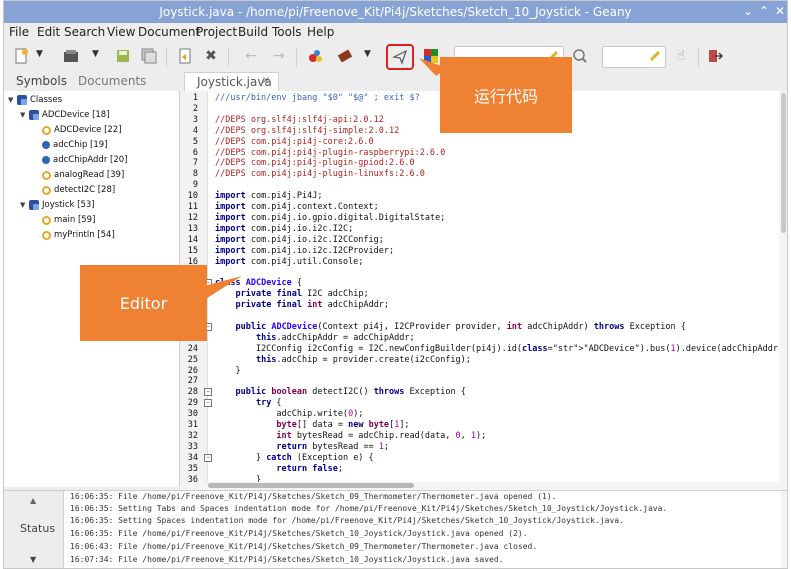  What do you see at coordinates (258, 283) in the screenshot?
I see `code-line: class ADCDevice {` at bounding box center [258, 283].